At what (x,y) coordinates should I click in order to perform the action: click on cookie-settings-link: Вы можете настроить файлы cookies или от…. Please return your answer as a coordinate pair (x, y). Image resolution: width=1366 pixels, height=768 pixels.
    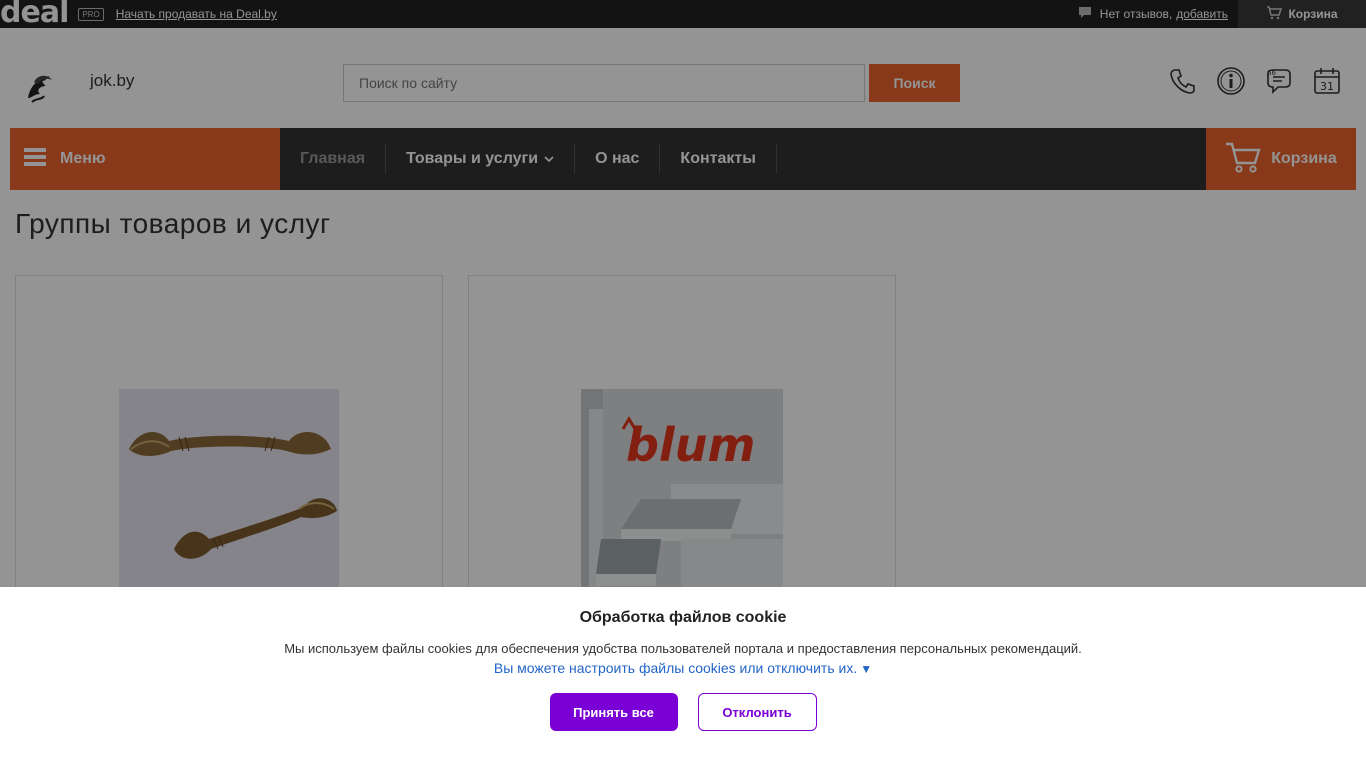
    Looking at the image, I should click on (683, 668).